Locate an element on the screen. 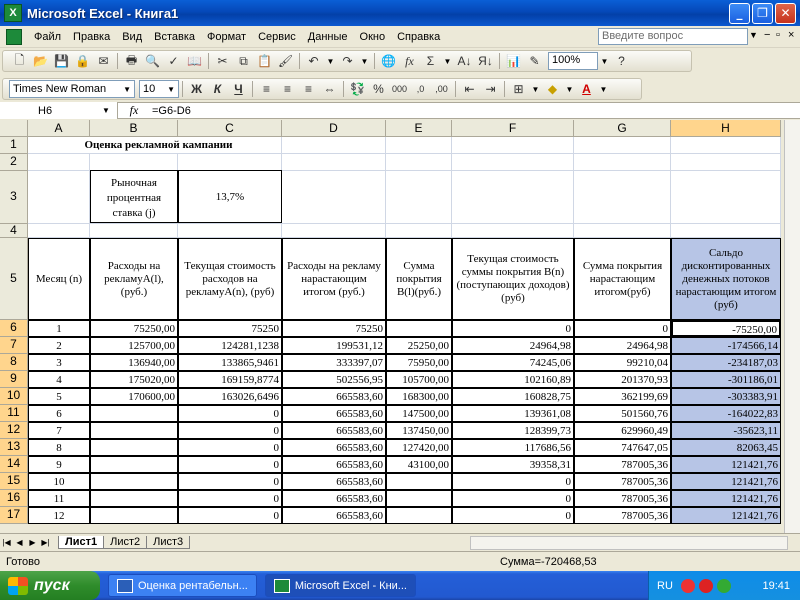 This screenshot has height=600, width=800. row-header-11: 11 is located at coordinates (14, 413).